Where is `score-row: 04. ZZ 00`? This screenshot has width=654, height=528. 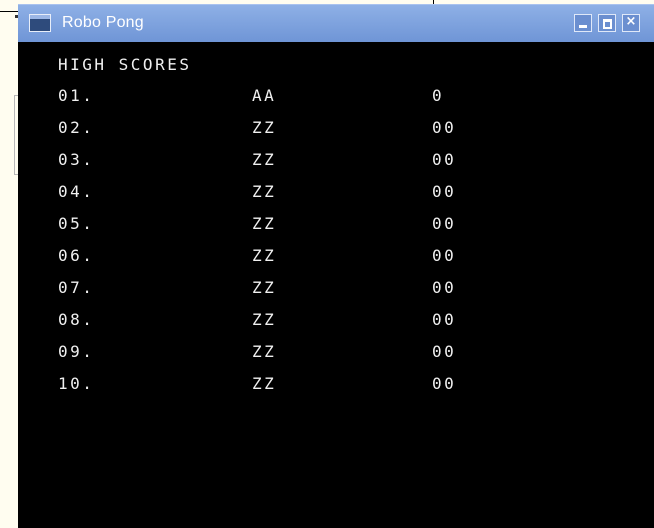 score-row: 04. ZZ 00 is located at coordinates (336, 194).